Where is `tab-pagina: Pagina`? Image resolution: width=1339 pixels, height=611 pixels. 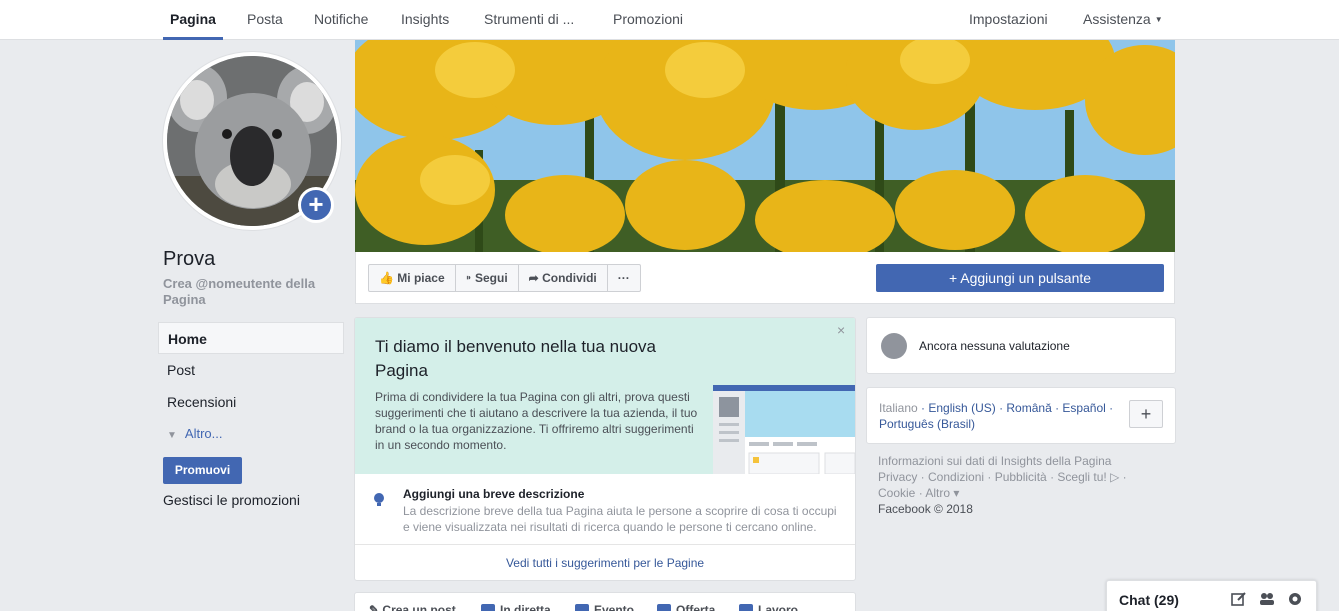 tab-pagina: Pagina is located at coordinates (193, 20).